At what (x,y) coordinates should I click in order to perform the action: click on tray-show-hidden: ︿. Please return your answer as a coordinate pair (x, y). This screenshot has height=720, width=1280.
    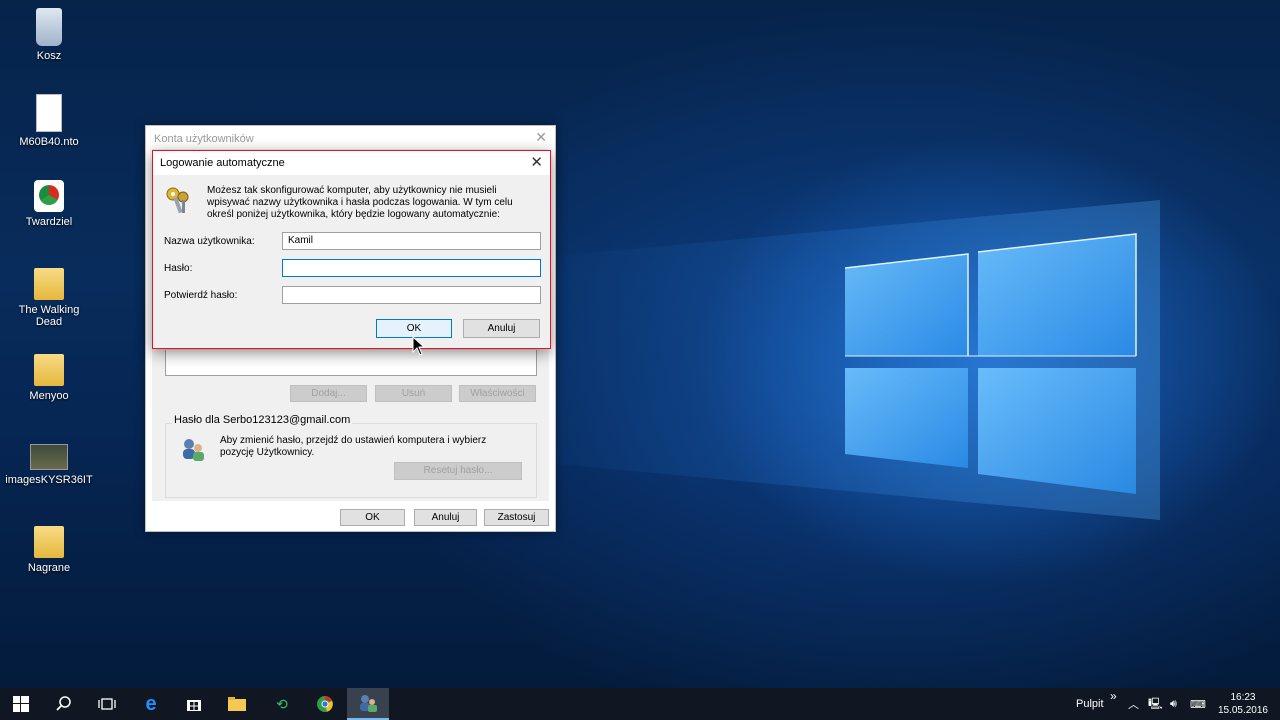
    Looking at the image, I should click on (1133, 704).